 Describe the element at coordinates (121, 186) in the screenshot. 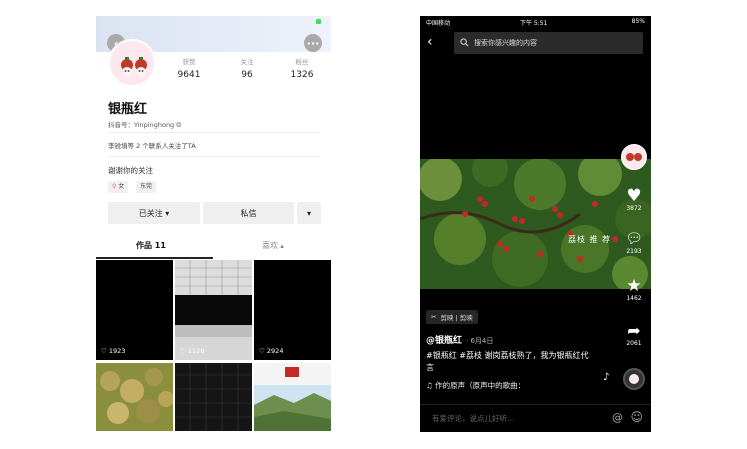

I see `gender-tag-text: 女` at that location.